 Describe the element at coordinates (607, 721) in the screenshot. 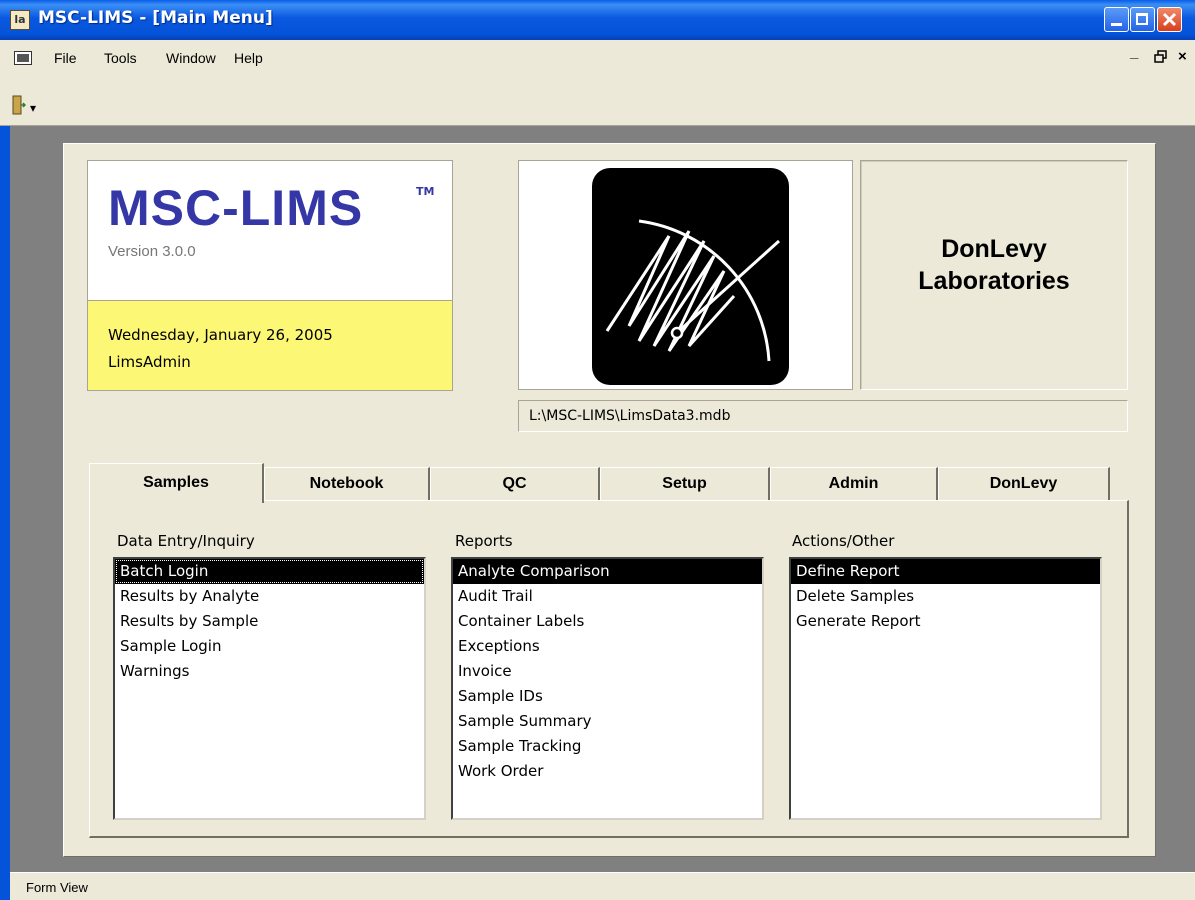

I see `list-item: Sample Summary` at that location.